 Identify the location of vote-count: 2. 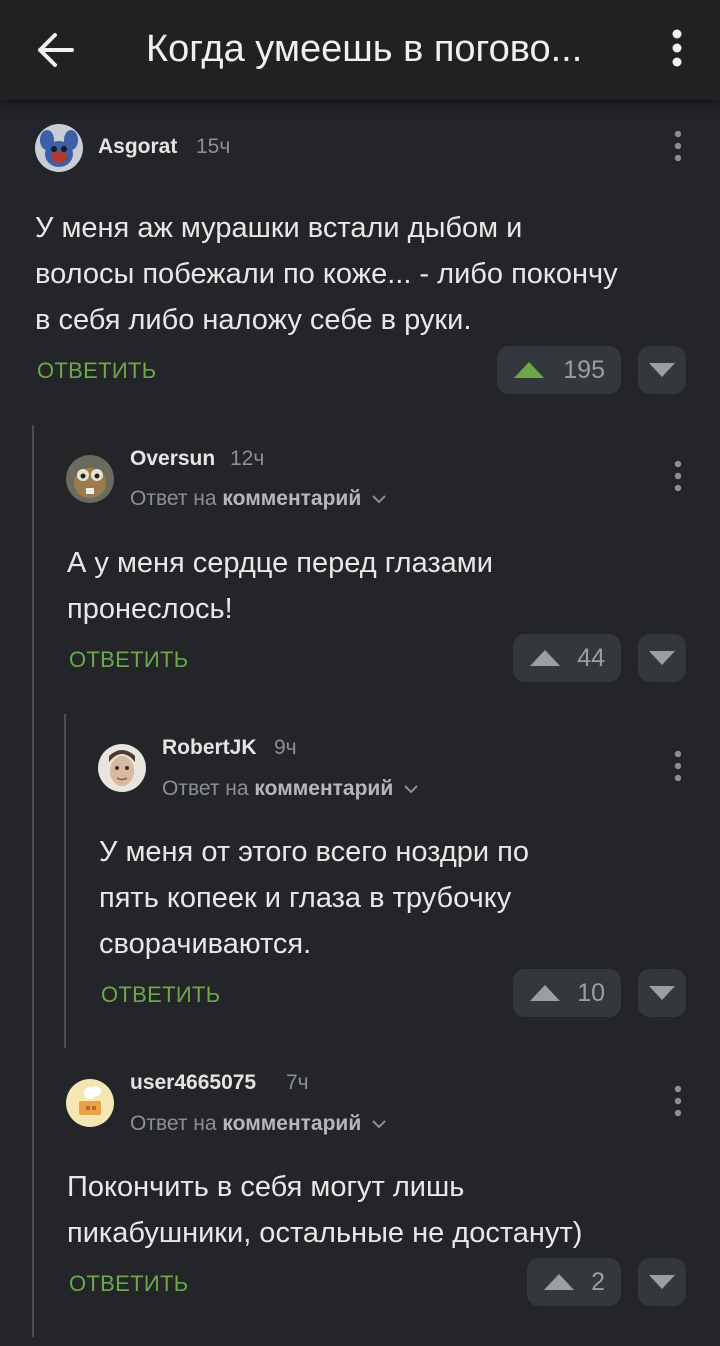
(598, 1282).